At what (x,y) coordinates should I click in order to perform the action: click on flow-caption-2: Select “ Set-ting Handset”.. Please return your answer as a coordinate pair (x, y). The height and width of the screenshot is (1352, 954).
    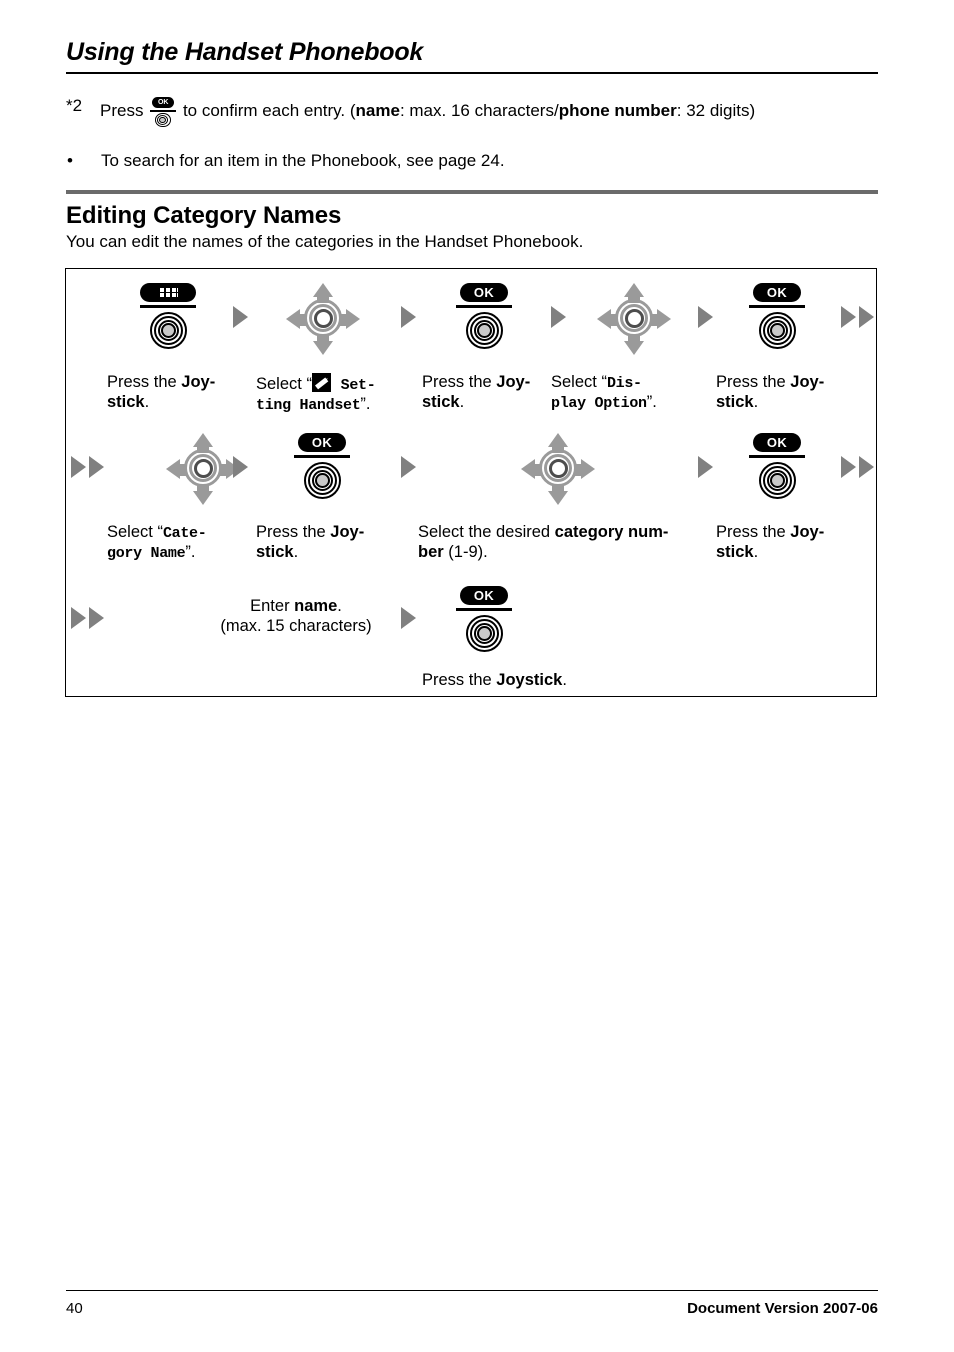
    Looking at the image, I should click on (336, 394).